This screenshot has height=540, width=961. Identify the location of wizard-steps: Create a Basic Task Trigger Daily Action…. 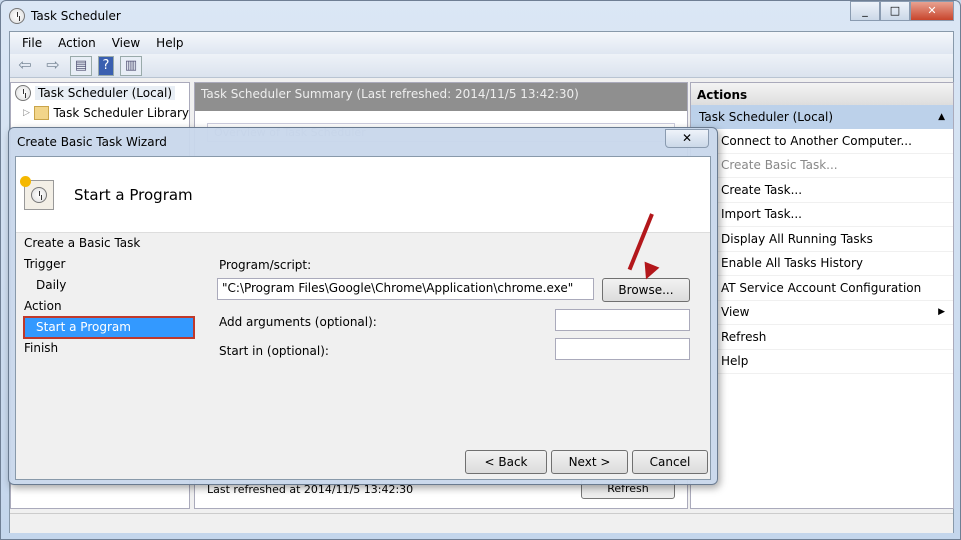
(106, 296).